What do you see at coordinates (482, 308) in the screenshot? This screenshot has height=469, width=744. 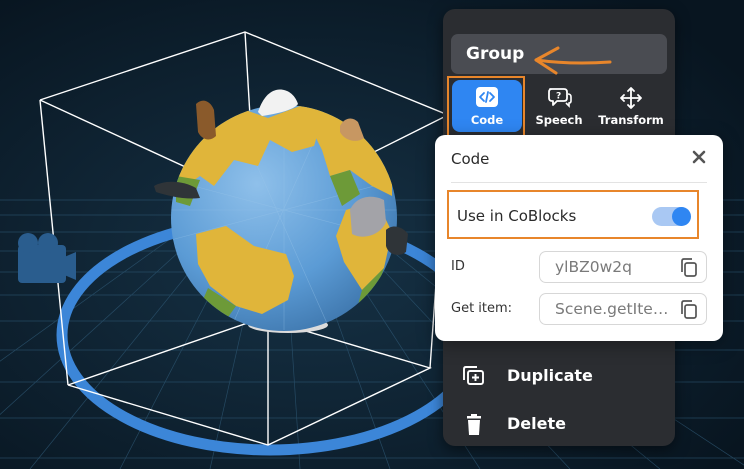 I see `getitem-label: Get item:` at bounding box center [482, 308].